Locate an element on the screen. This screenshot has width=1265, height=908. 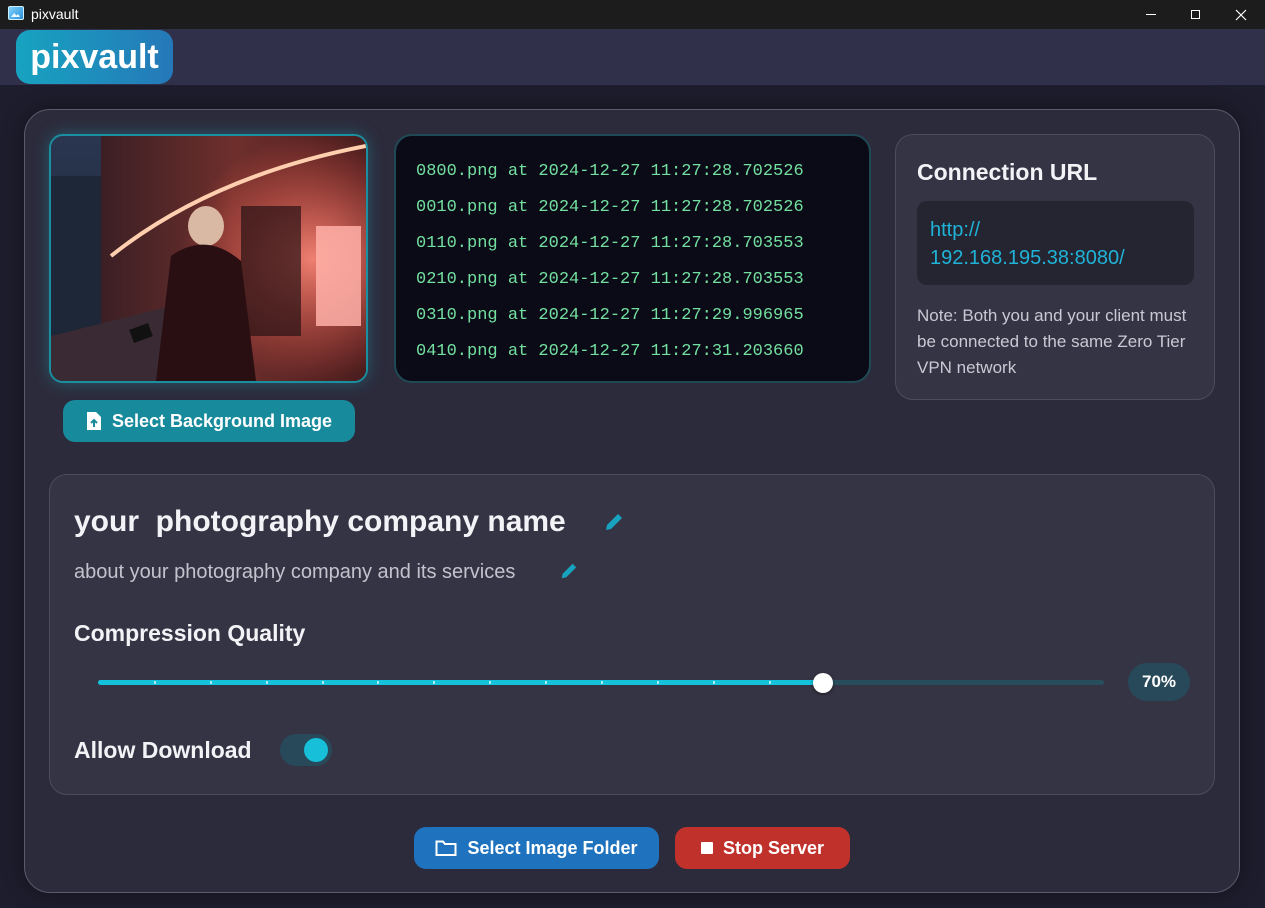
minimize-icon is located at coordinates (1151, 14).